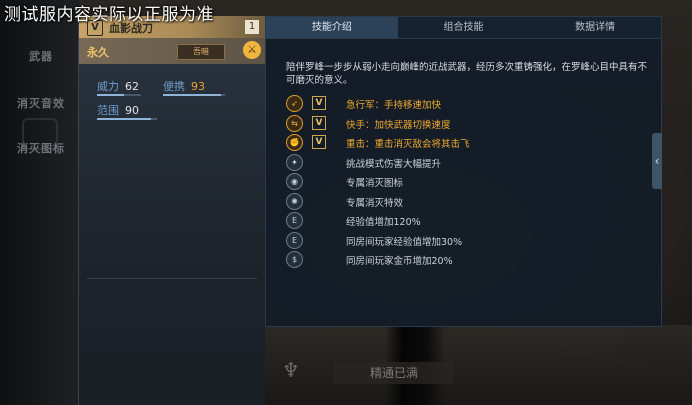 The image size is (692, 405). I want to click on stat-portability: 便携 93, so click(194, 87).